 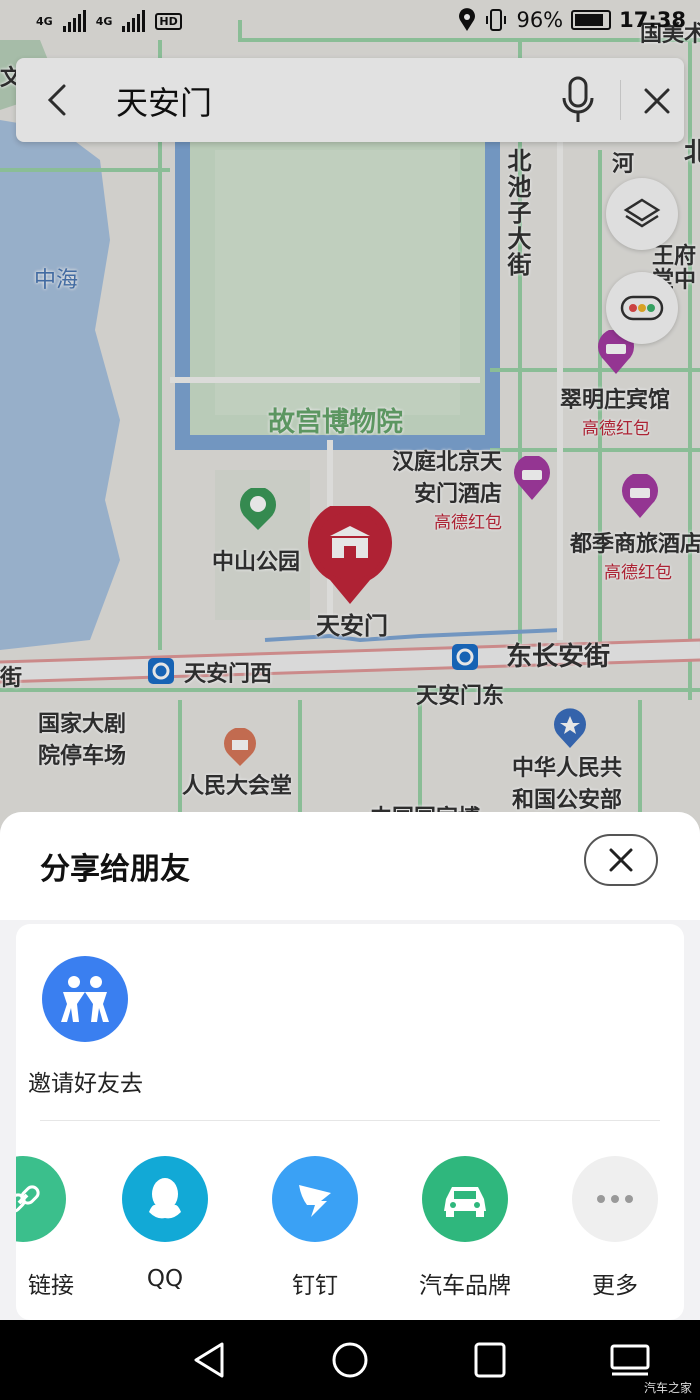 I want to click on share-qq-label: QQ, so click(x=165, y=1279).